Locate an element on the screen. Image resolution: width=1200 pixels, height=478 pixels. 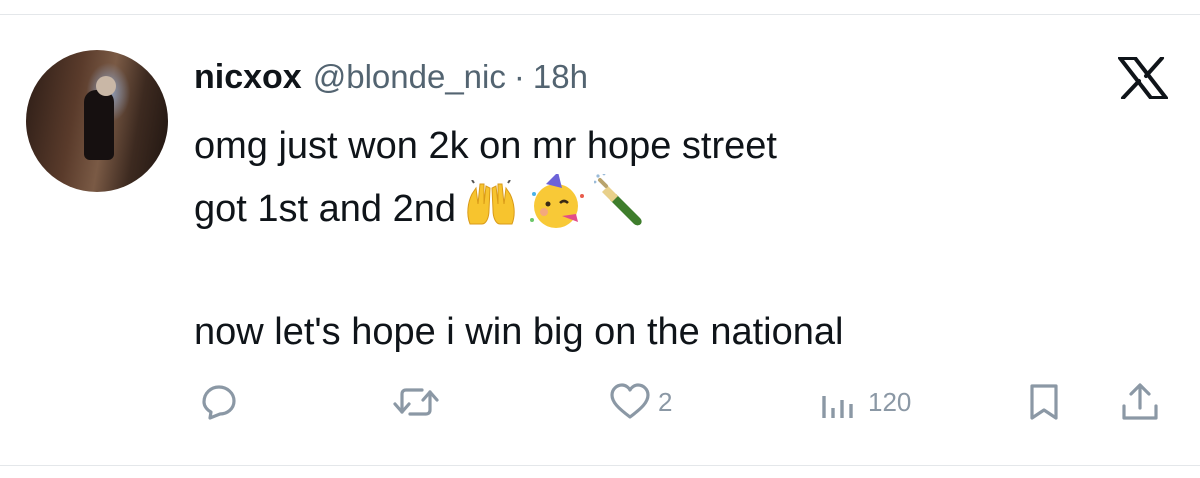
like-button: 2 is located at coordinates (640, 402).